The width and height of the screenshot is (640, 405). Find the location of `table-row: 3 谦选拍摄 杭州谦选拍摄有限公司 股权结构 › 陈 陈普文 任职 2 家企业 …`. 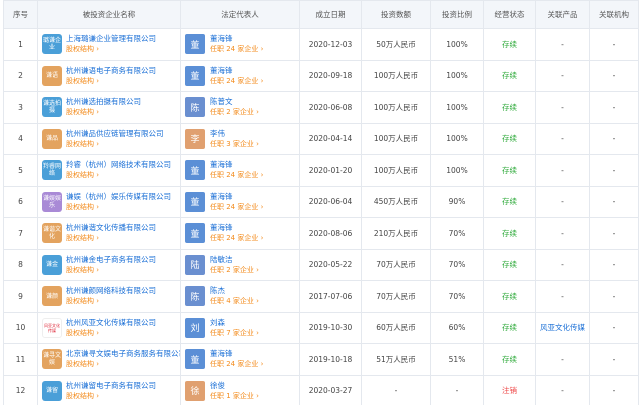

table-row: 3 谦选拍摄 杭州谦选拍摄有限公司 股权结构 › 陈 陈普文 任职 2 家企业 … is located at coordinates (321, 107).